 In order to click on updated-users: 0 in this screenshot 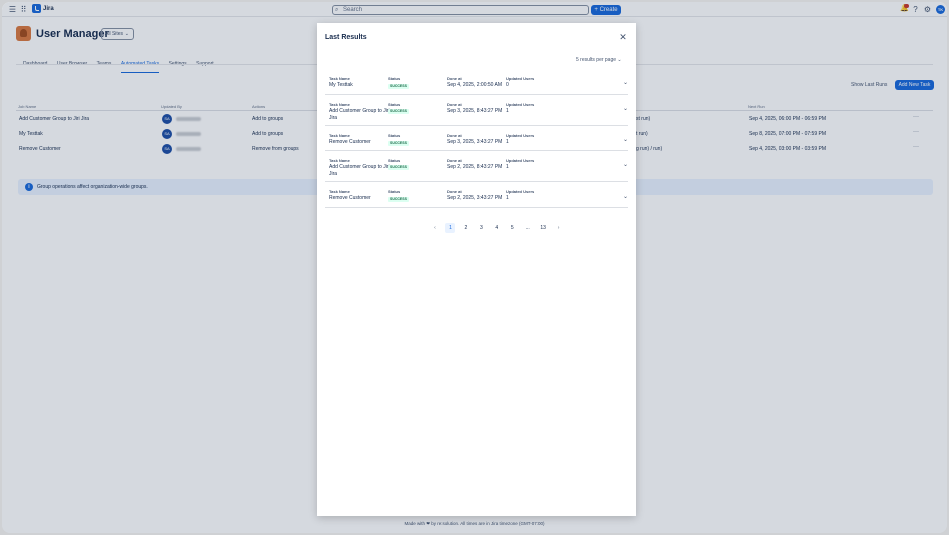, I will do `click(507, 85)`.